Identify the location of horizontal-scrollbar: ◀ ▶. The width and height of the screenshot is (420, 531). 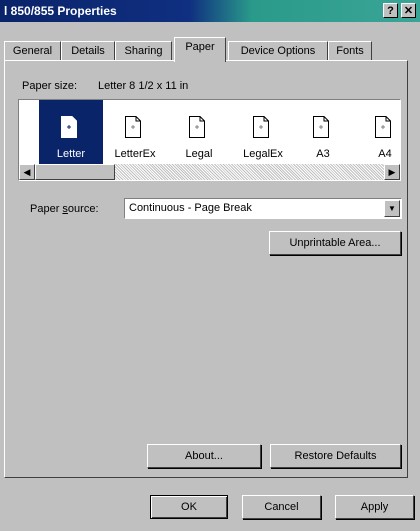
(209, 172).